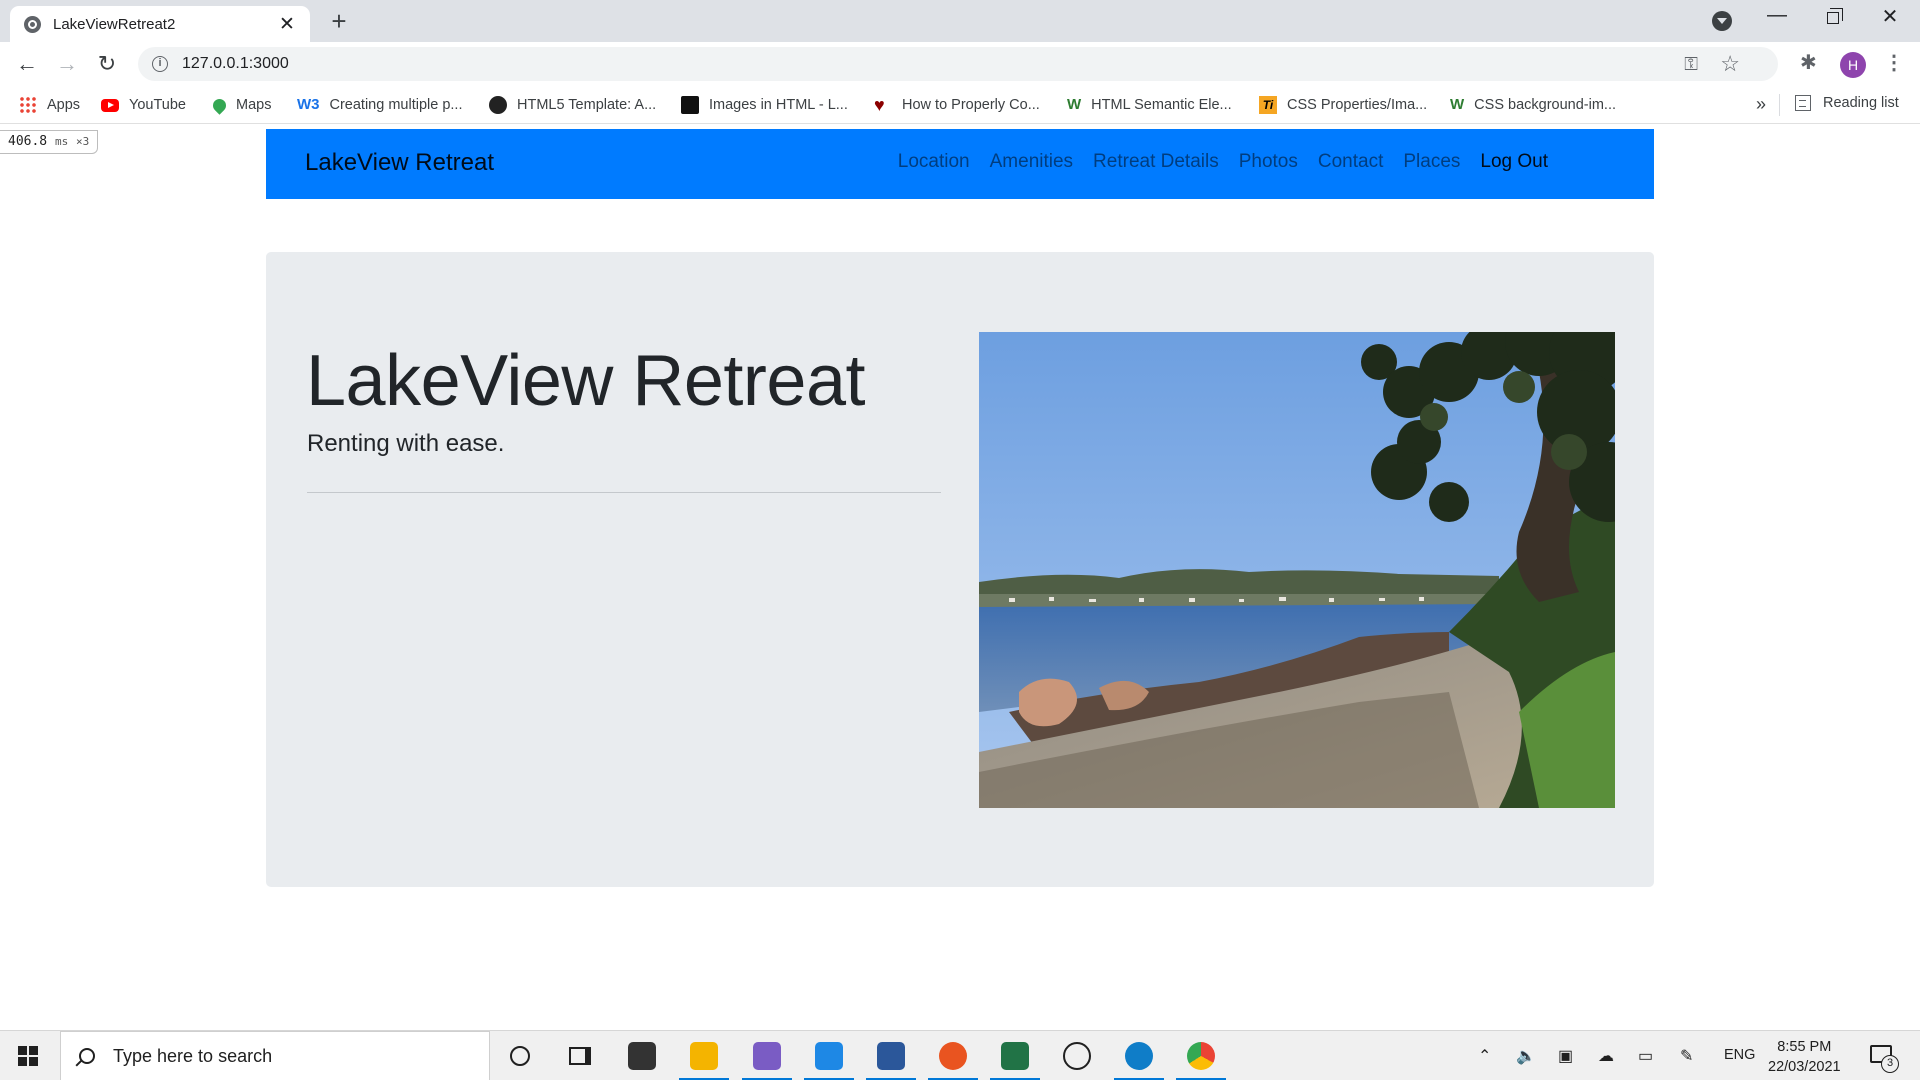  What do you see at coordinates (219, 105) in the screenshot?
I see `maps-pin-icon` at bounding box center [219, 105].